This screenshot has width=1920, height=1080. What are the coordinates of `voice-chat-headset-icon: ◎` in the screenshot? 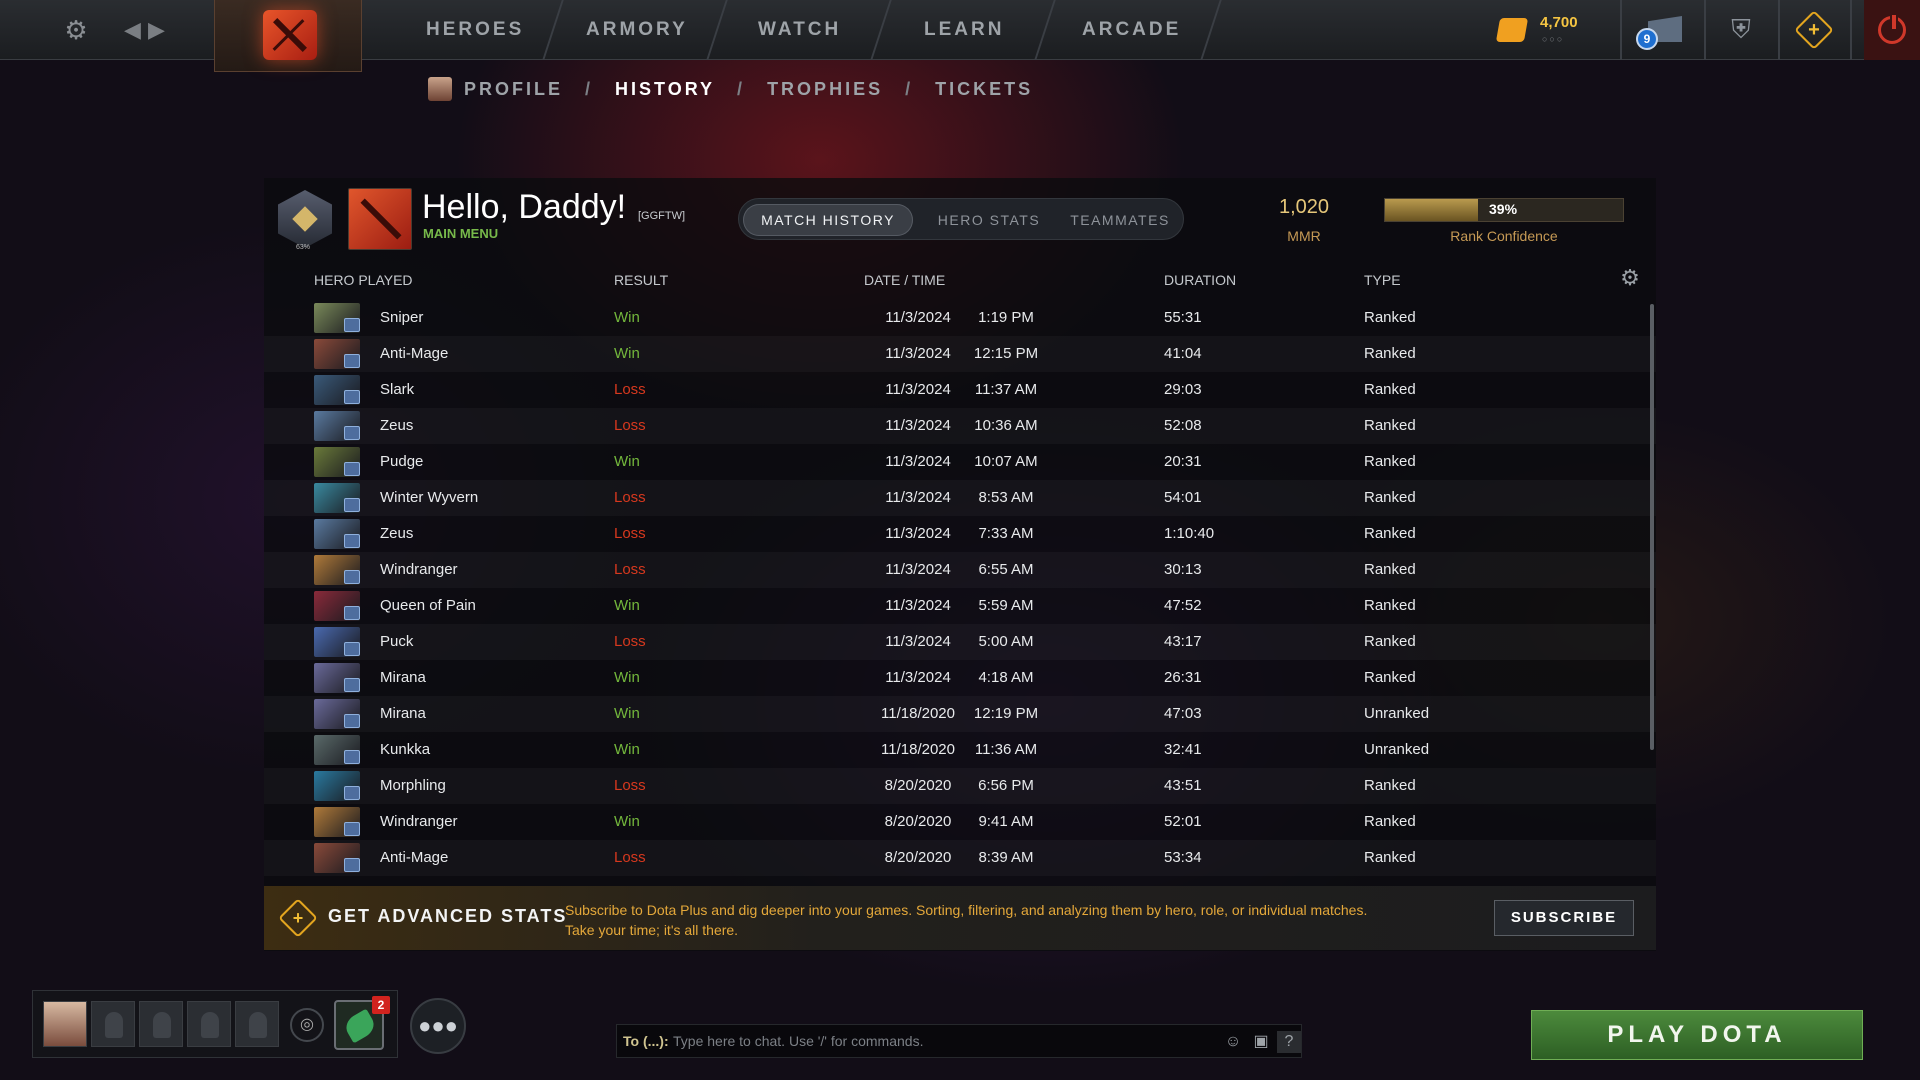 It's located at (307, 1025).